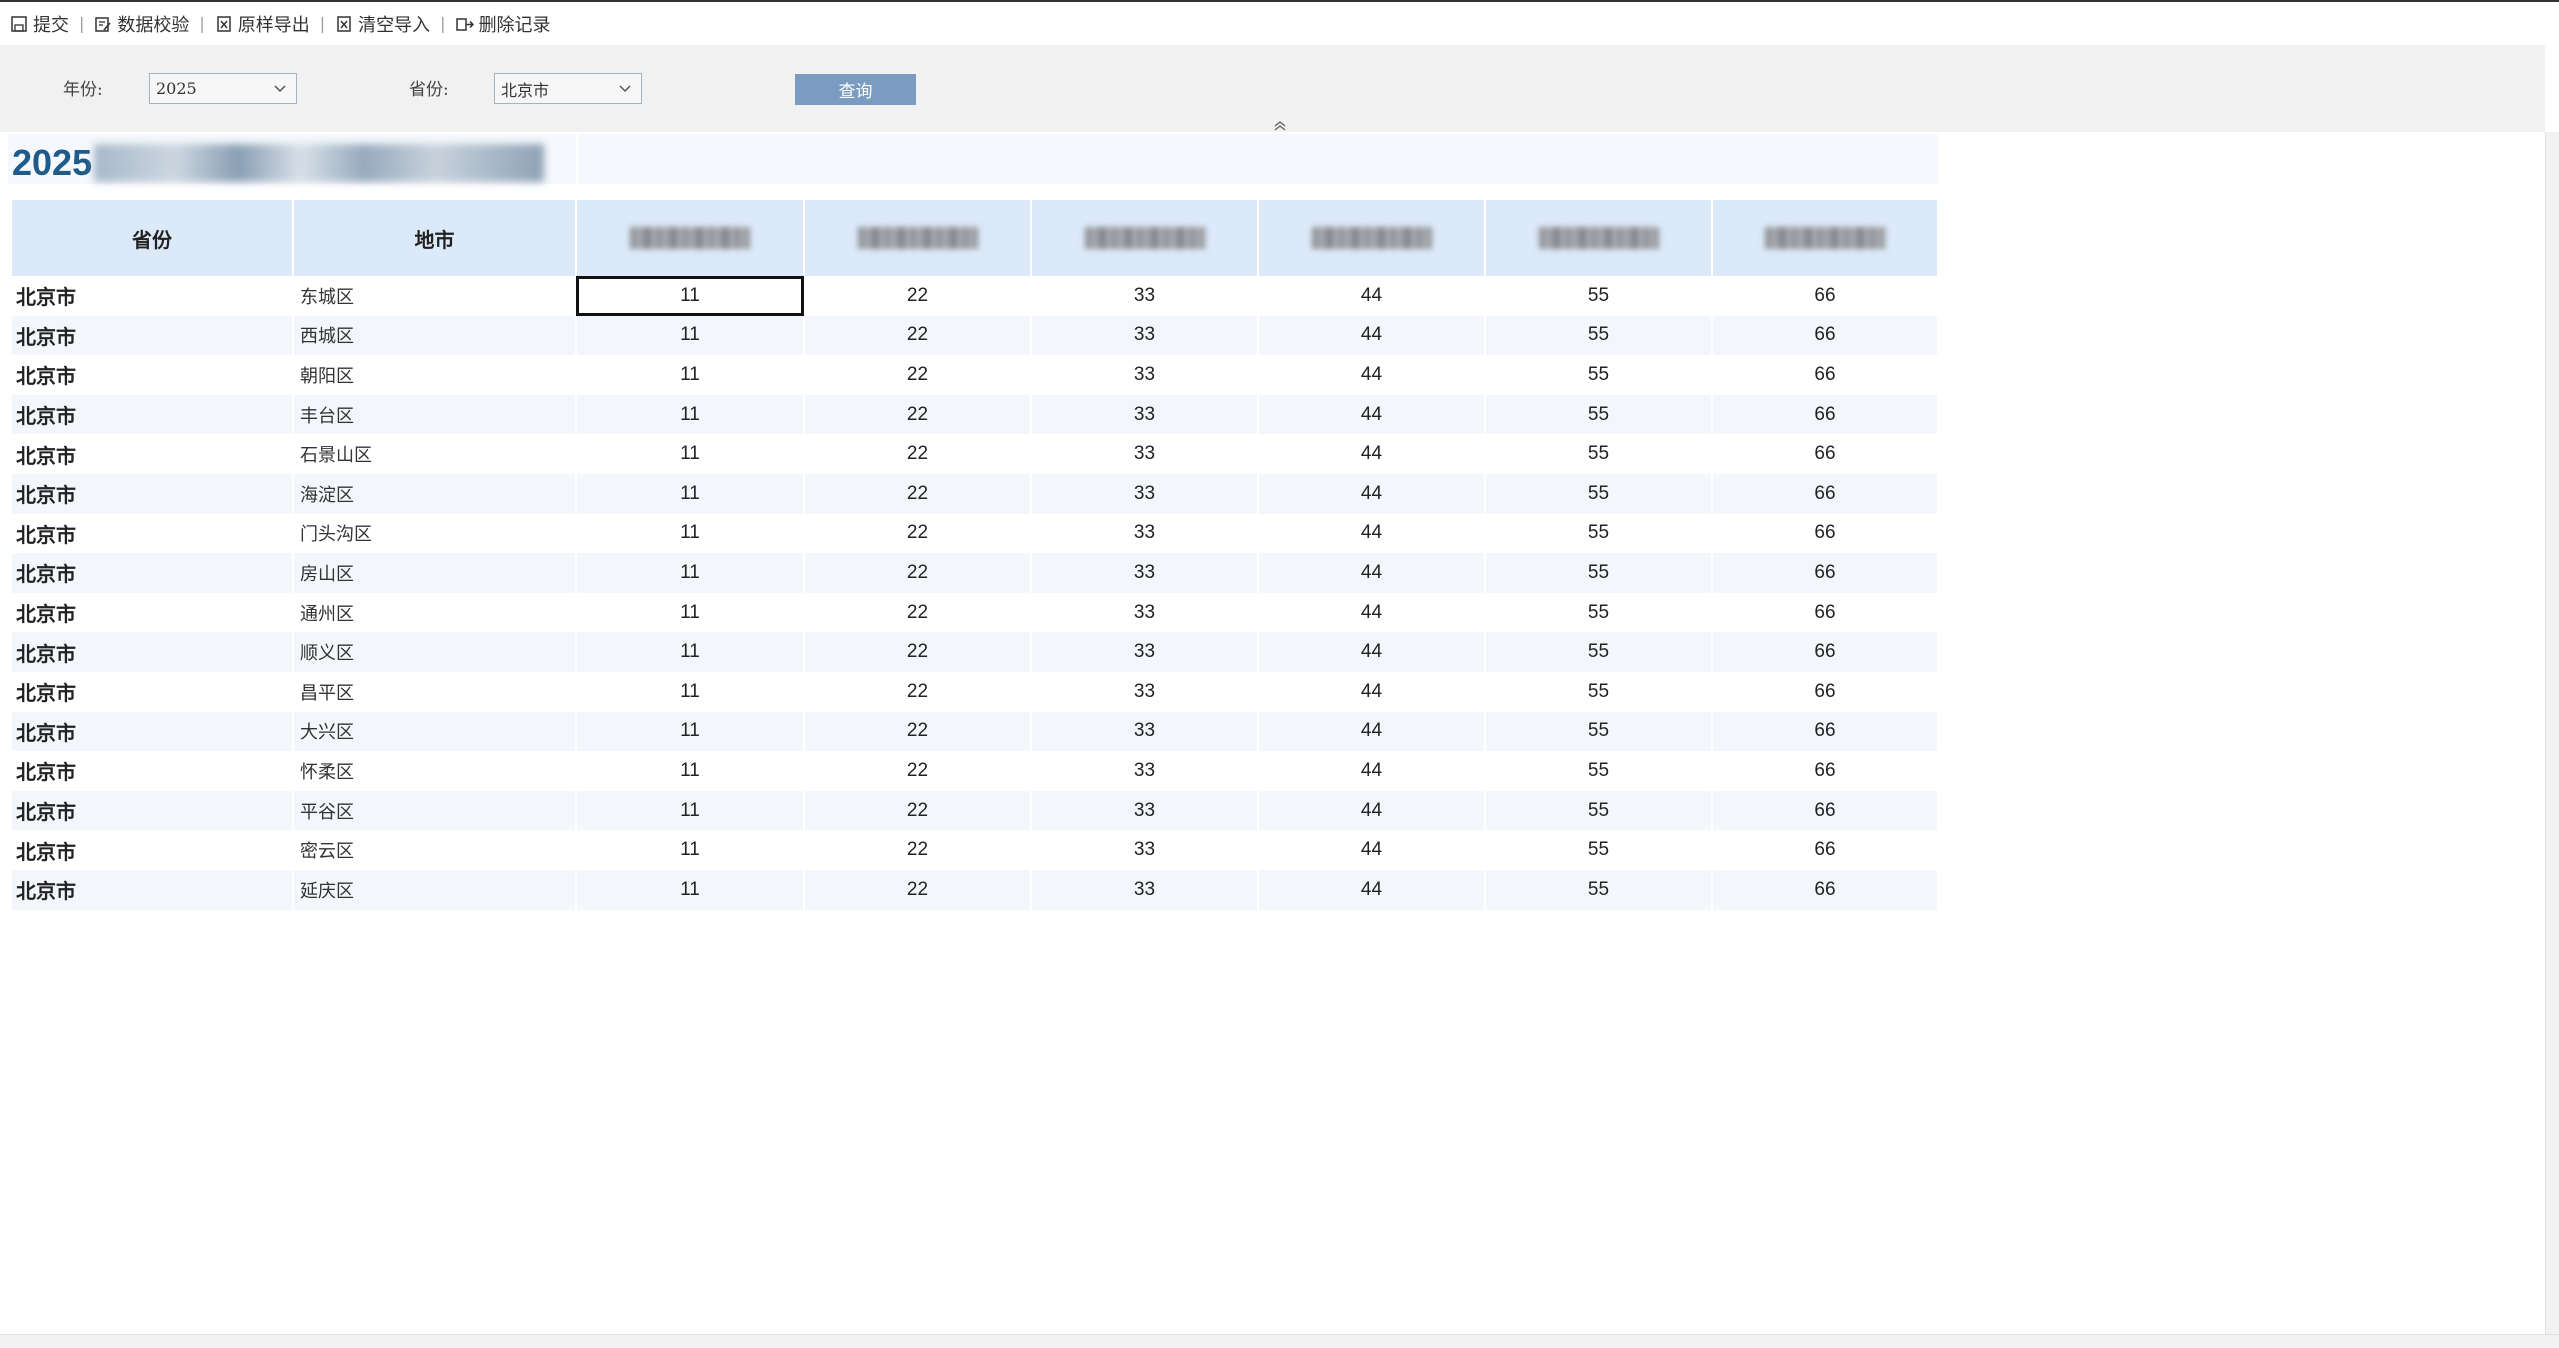  Describe the element at coordinates (435, 375) in the screenshot. I see `cell-city: 朝阳区` at that location.